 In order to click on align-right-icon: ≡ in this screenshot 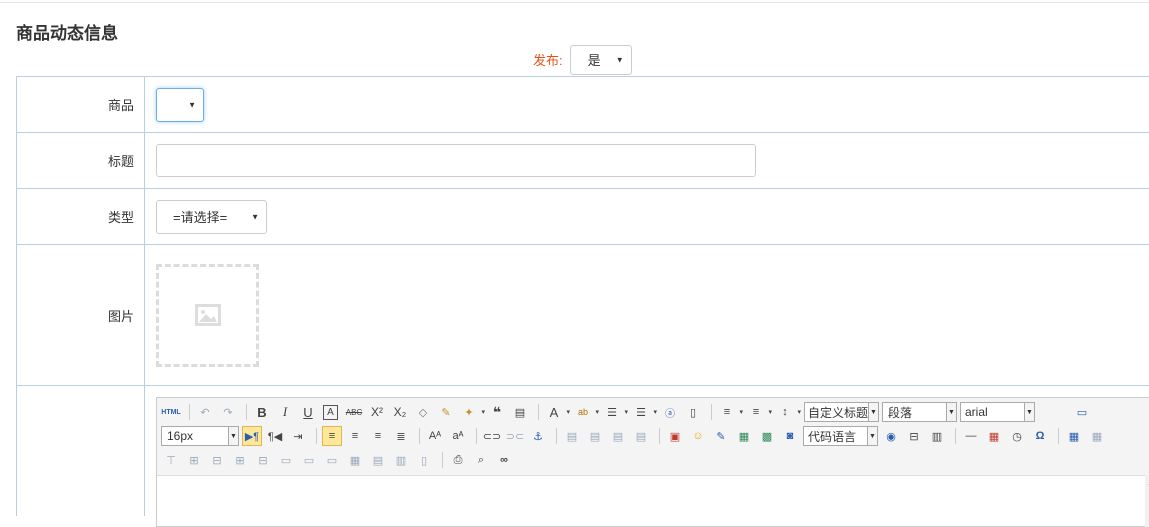, I will do `click(378, 436)`.